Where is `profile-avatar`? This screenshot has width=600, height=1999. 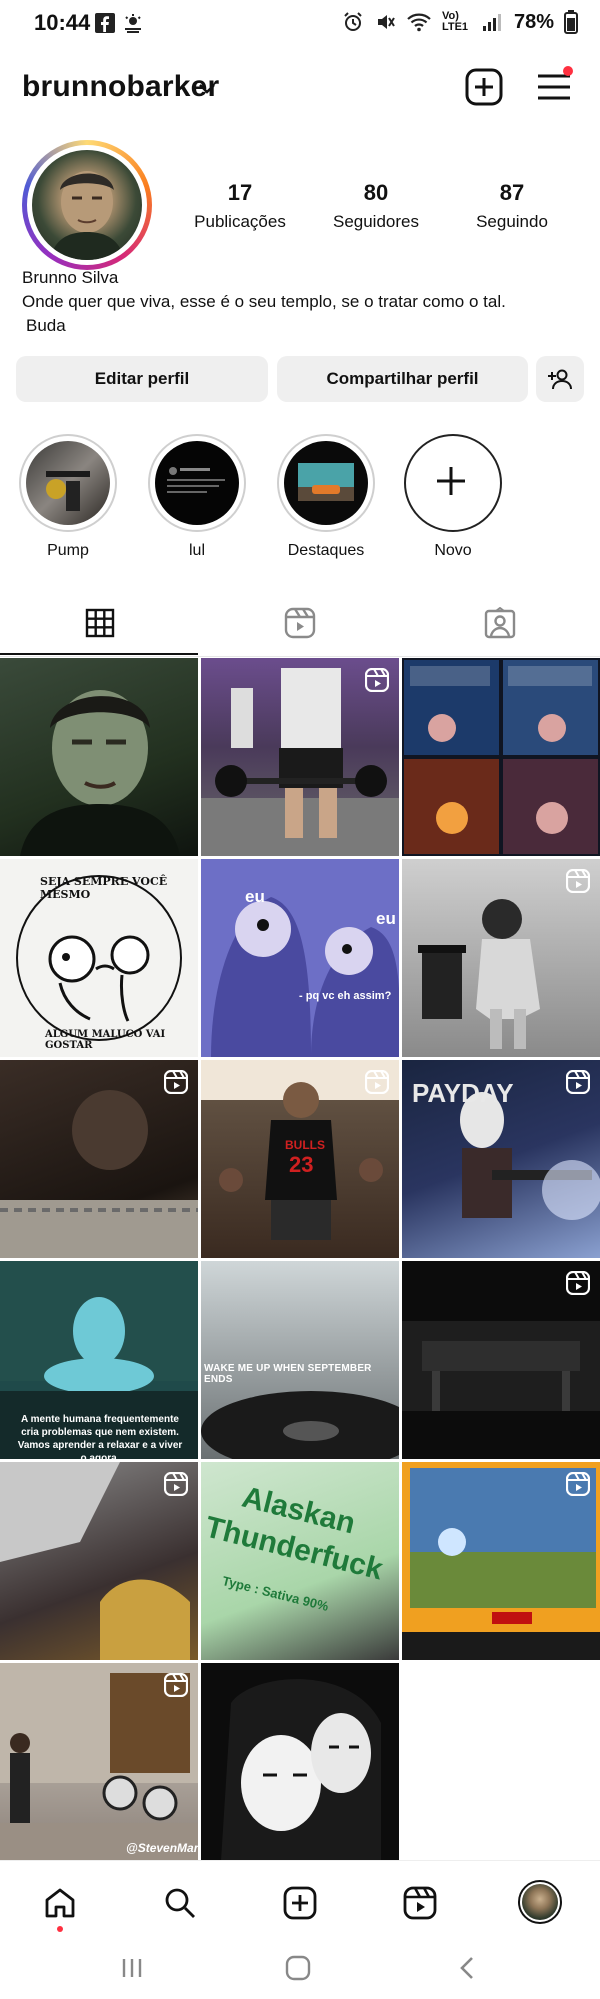
profile-avatar is located at coordinates (87, 205).